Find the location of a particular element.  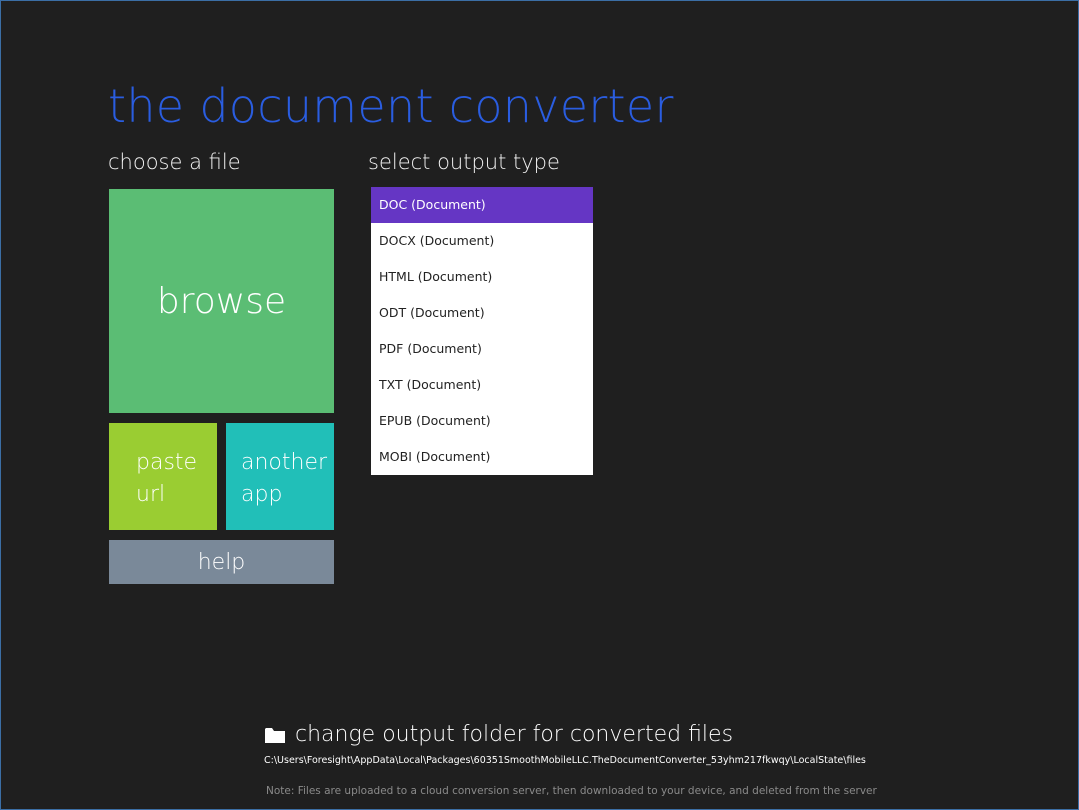

output-type-item: EPUB (Document) is located at coordinates (482, 421).